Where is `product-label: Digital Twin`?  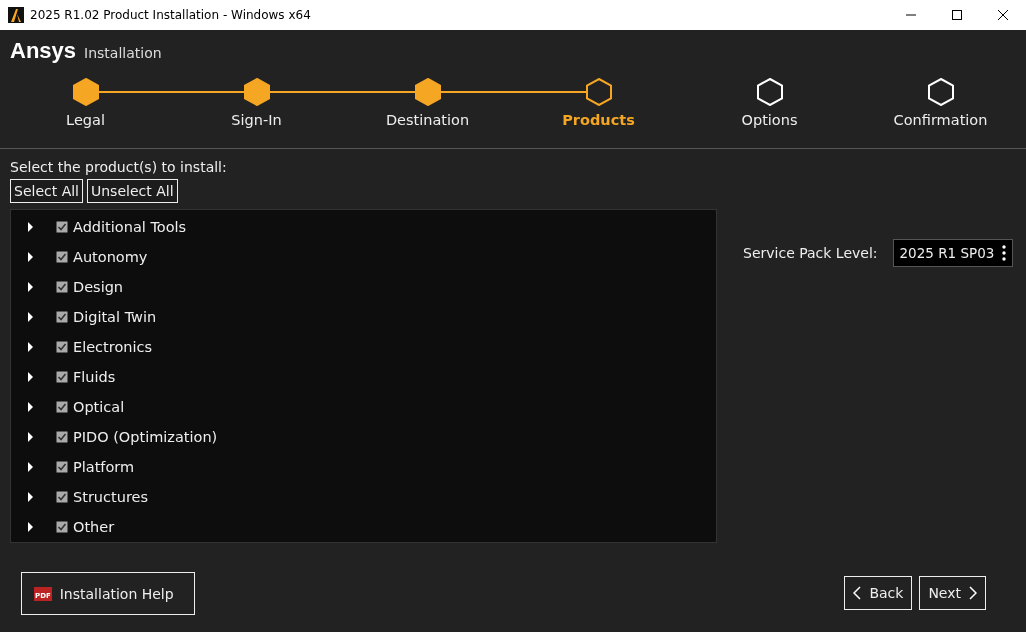 product-label: Digital Twin is located at coordinates (115, 317).